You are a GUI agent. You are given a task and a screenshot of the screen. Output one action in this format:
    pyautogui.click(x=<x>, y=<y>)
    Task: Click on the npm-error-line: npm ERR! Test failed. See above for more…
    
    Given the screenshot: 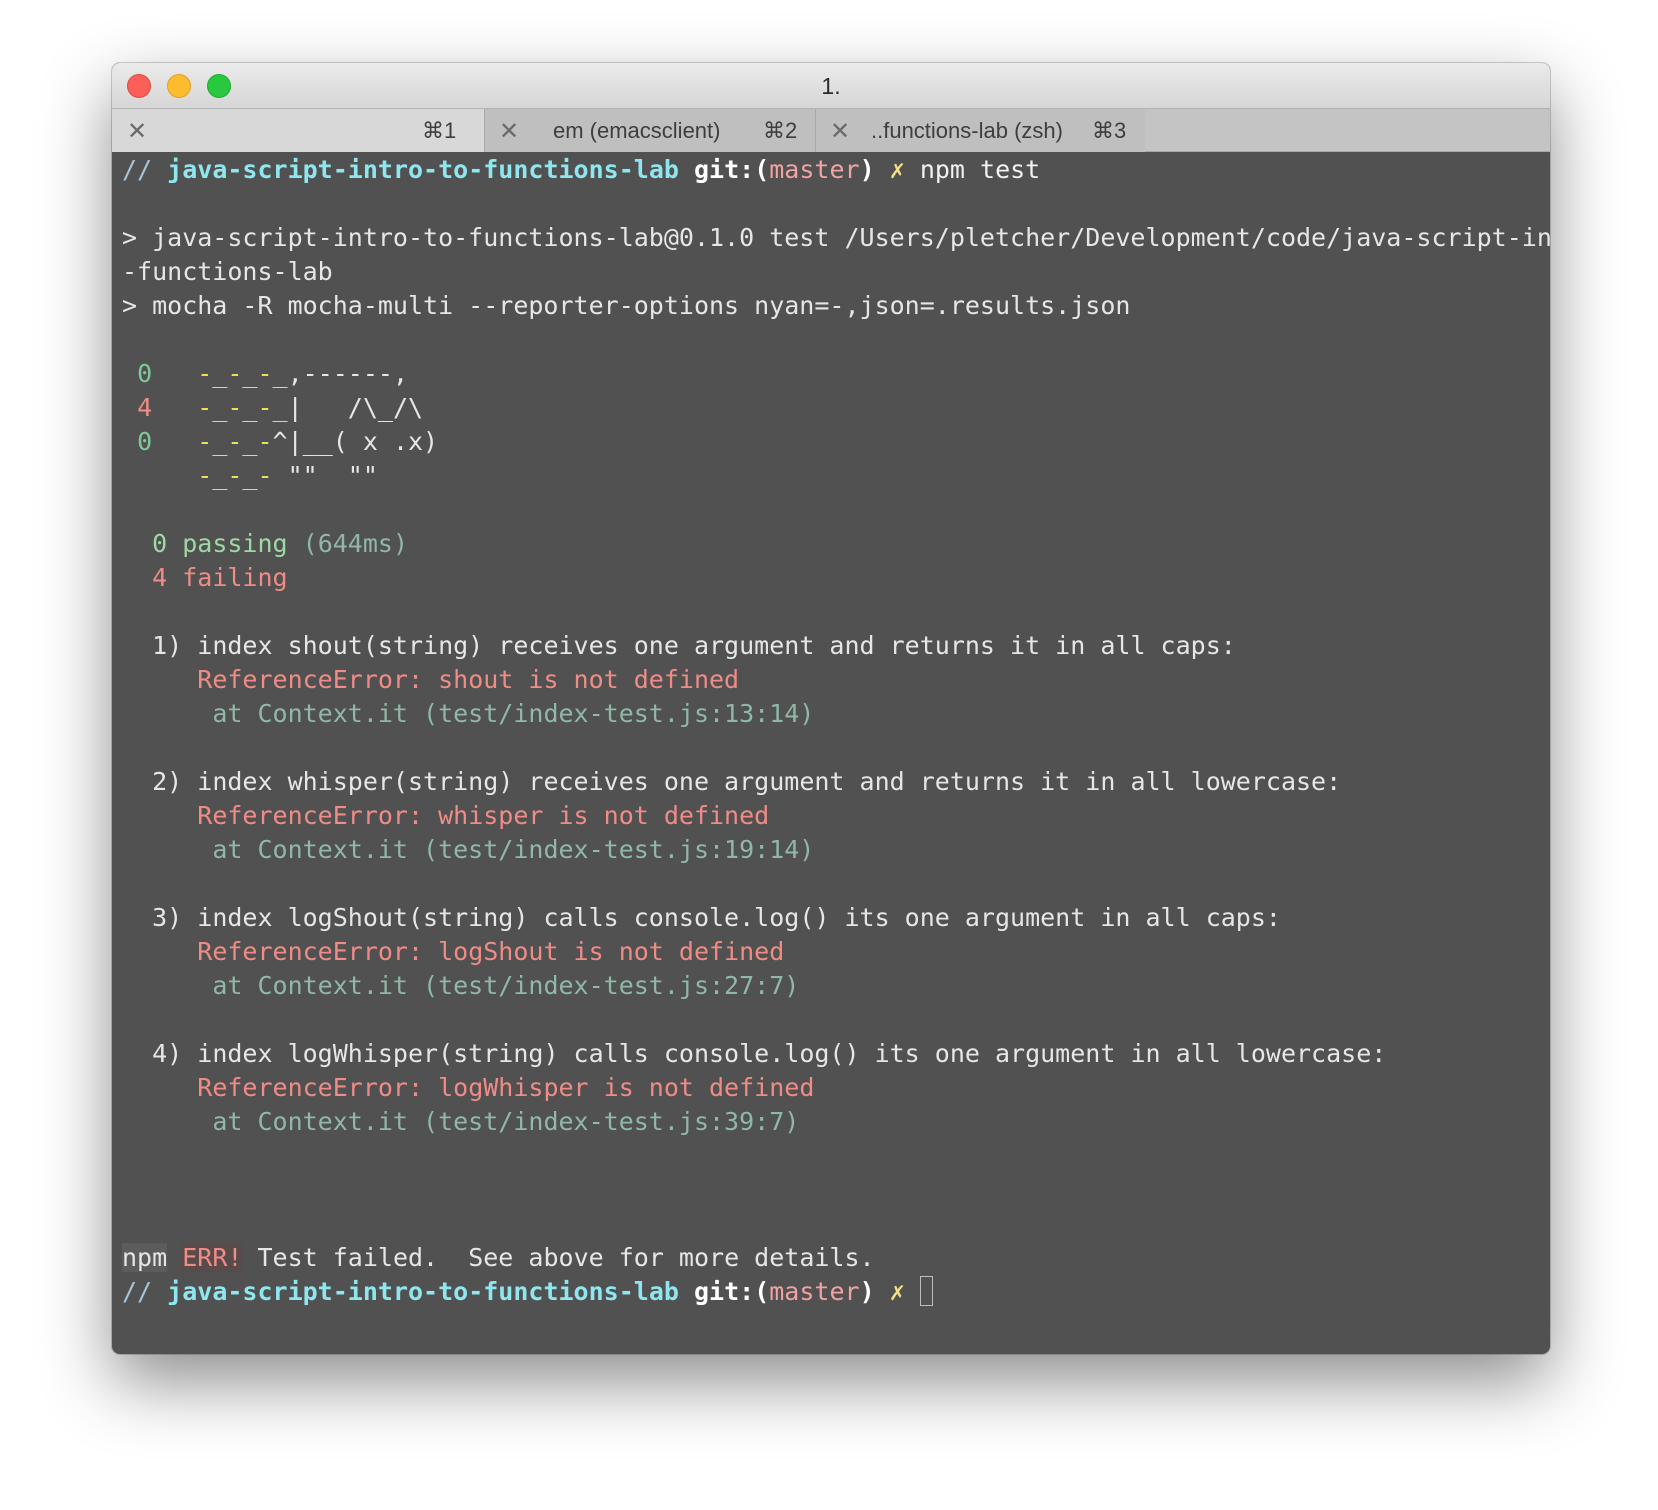 What is the action you would take?
    pyautogui.click(x=832, y=1258)
    